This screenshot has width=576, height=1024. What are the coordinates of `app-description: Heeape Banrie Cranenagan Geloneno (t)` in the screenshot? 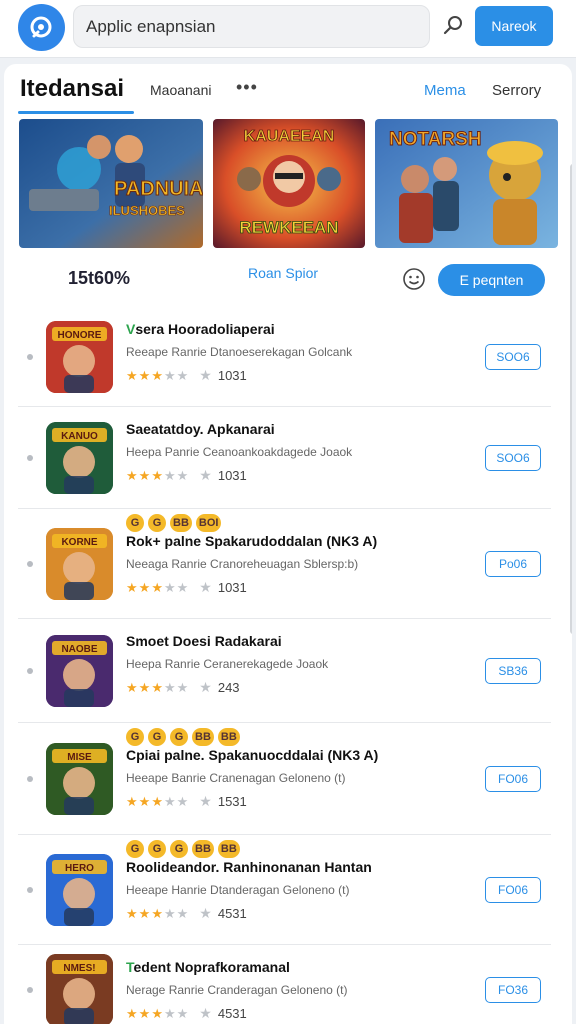 It's located at (236, 778).